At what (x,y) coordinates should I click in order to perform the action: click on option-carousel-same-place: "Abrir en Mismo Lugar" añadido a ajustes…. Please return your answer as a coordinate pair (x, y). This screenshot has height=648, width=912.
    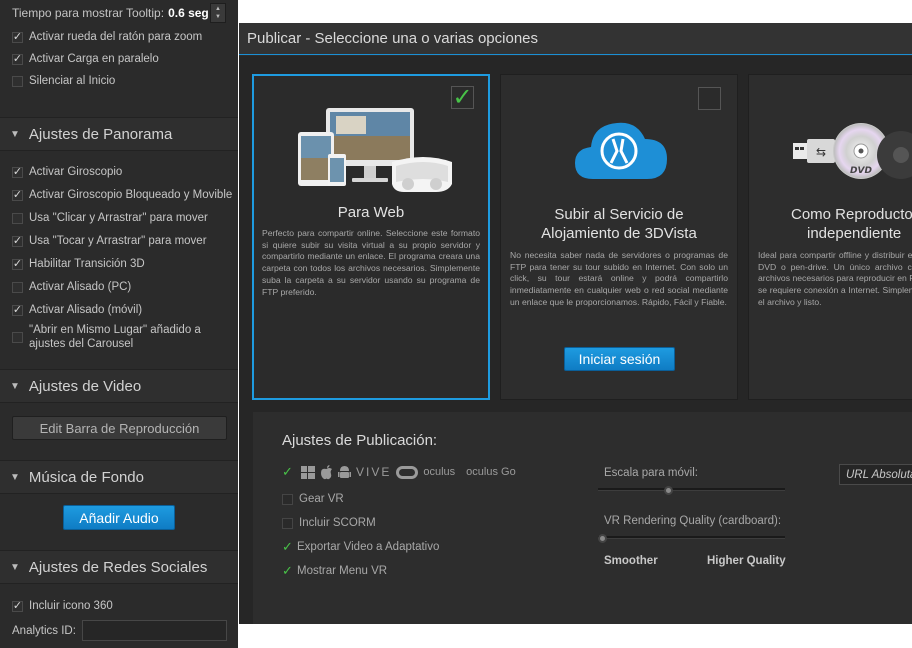
    Looking at the image, I should click on (106, 337).